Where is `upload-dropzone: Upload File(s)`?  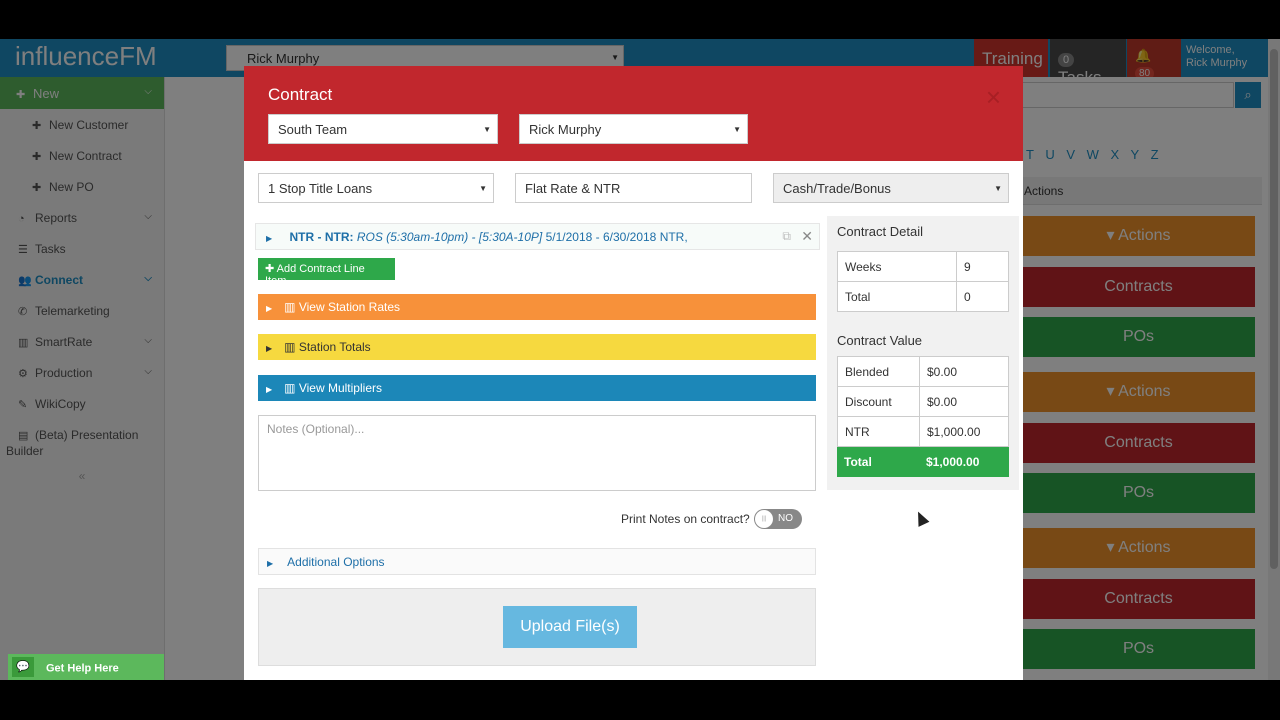 upload-dropzone: Upload File(s) is located at coordinates (537, 627).